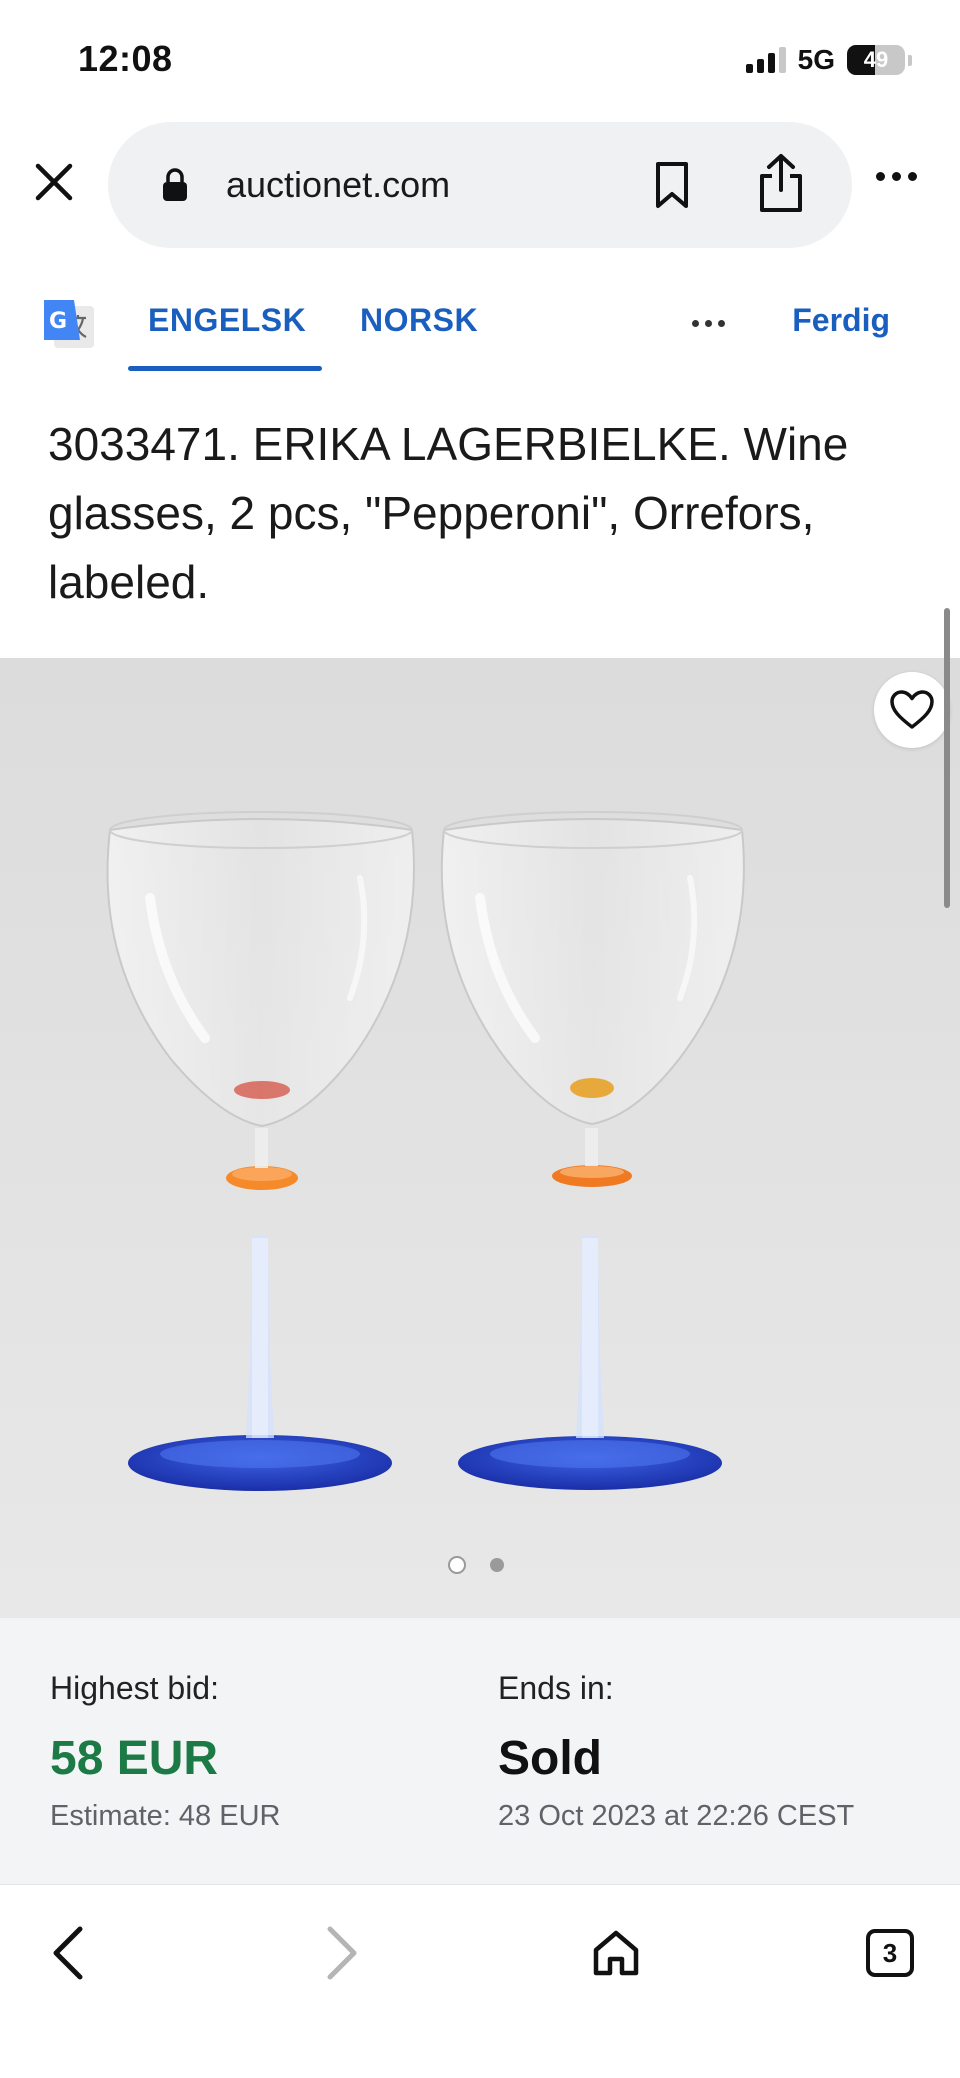 This screenshot has height=2078, width=960. What do you see at coordinates (476, 1565) in the screenshot?
I see `image-pagination` at bounding box center [476, 1565].